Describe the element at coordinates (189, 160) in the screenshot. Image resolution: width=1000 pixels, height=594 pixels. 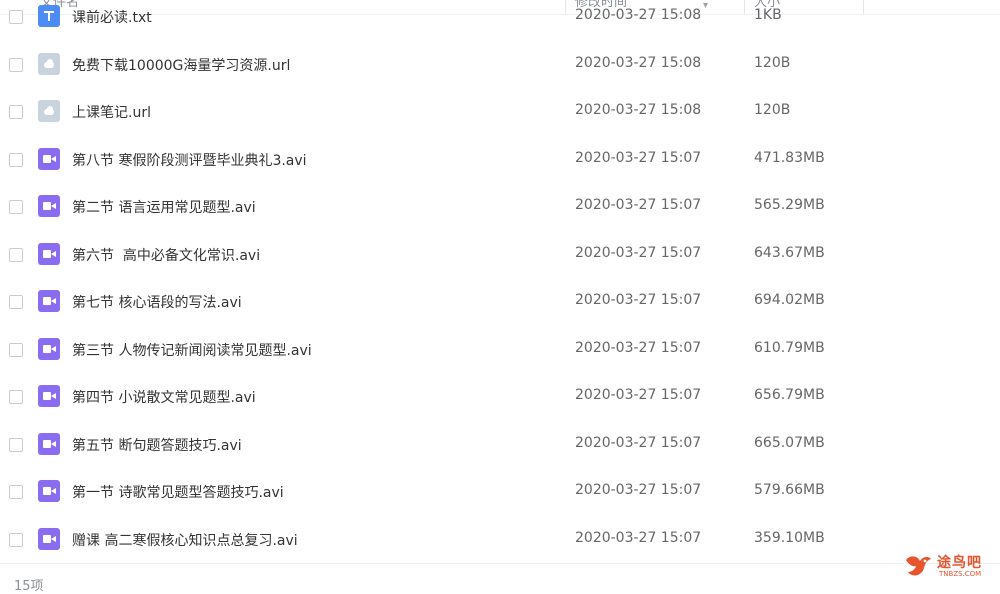
I see `file-name: 第八节 寒假阶段测评暨毕业典礼3.avi` at that location.